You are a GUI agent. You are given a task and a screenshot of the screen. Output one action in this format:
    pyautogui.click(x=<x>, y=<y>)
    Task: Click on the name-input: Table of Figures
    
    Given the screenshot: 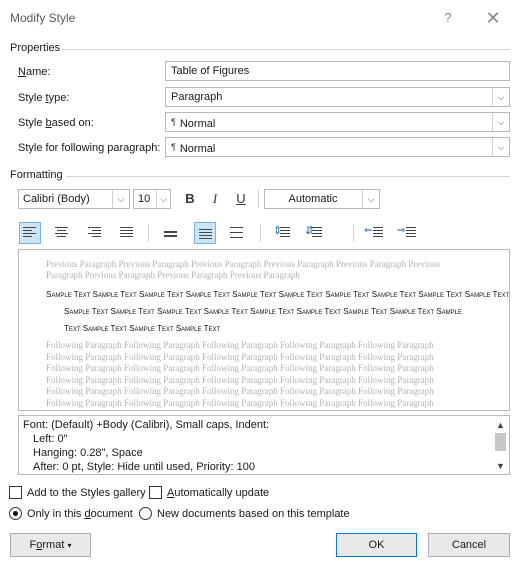 What is the action you would take?
    pyautogui.click(x=337, y=71)
    